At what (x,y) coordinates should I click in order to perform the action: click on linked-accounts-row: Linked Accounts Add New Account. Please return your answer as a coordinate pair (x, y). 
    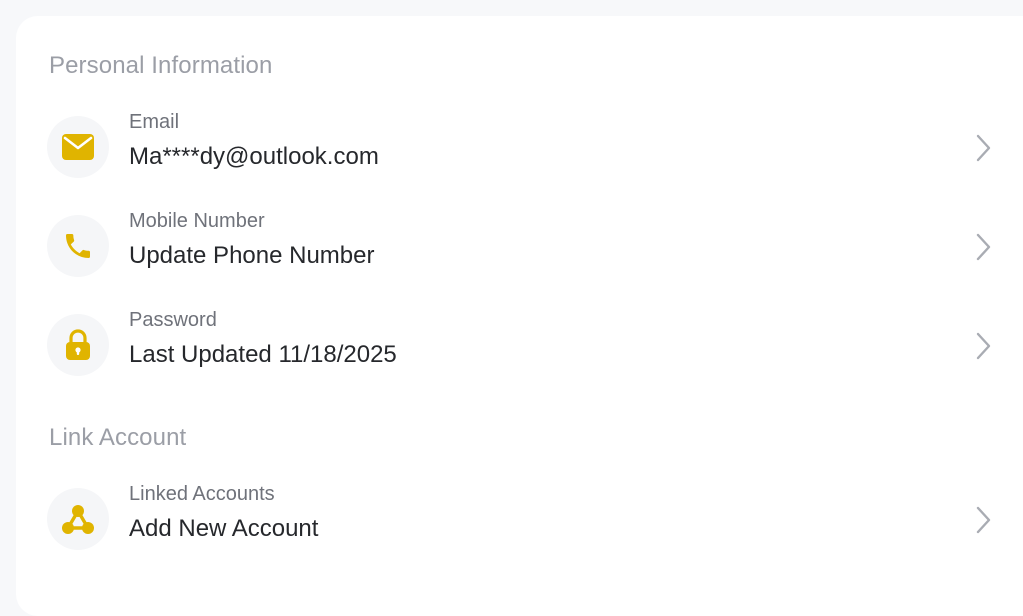
    Looking at the image, I should click on (511, 518).